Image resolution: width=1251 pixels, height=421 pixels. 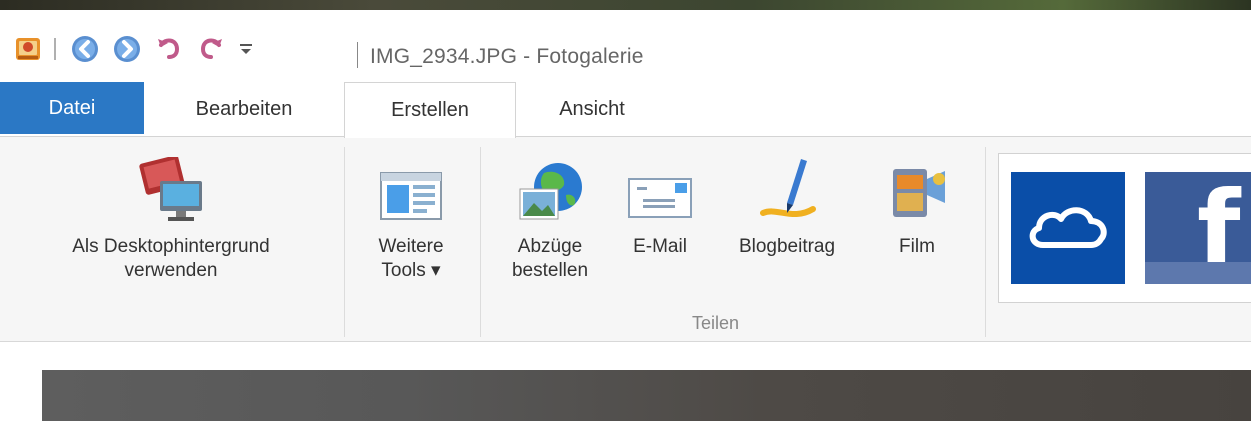 I want to click on onedrive-button, so click(x=1068, y=228).